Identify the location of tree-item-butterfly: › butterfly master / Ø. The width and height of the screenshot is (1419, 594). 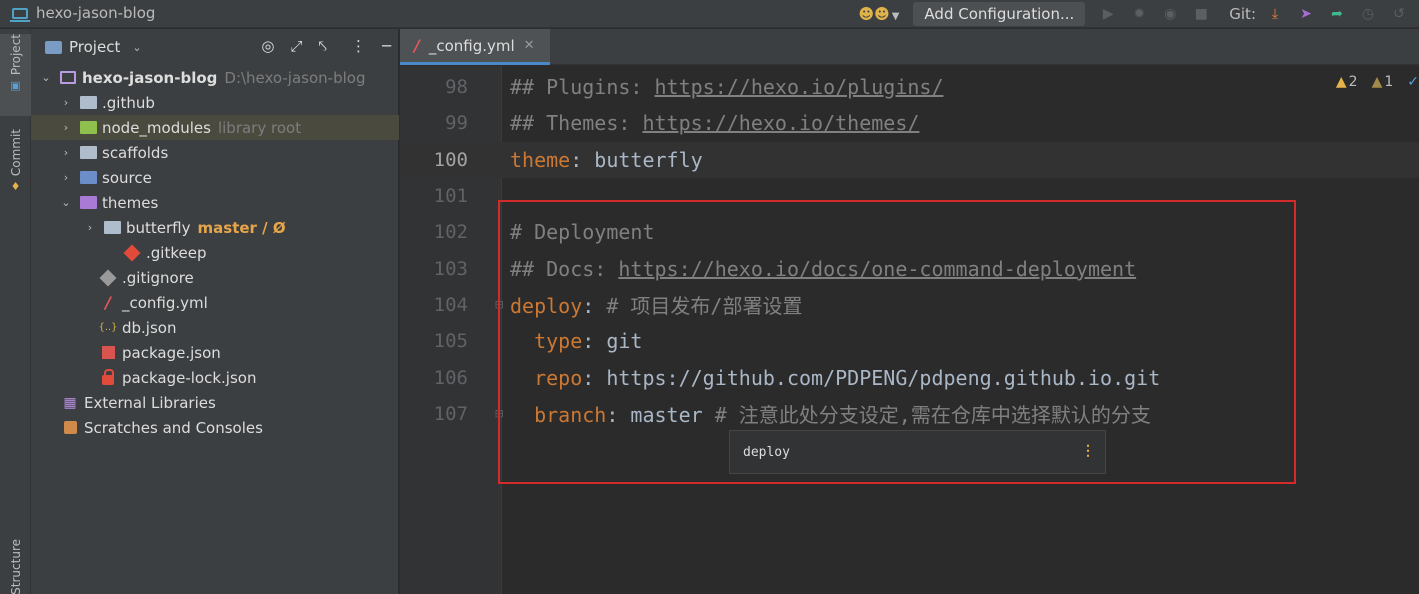
(215, 227).